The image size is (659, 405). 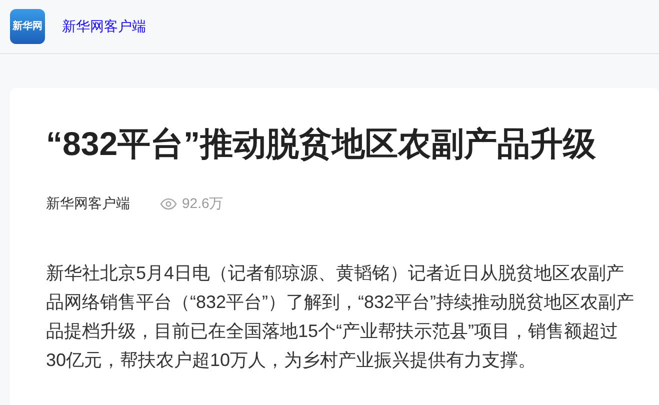 I want to click on logo-text: 新华网, so click(x=27, y=27).